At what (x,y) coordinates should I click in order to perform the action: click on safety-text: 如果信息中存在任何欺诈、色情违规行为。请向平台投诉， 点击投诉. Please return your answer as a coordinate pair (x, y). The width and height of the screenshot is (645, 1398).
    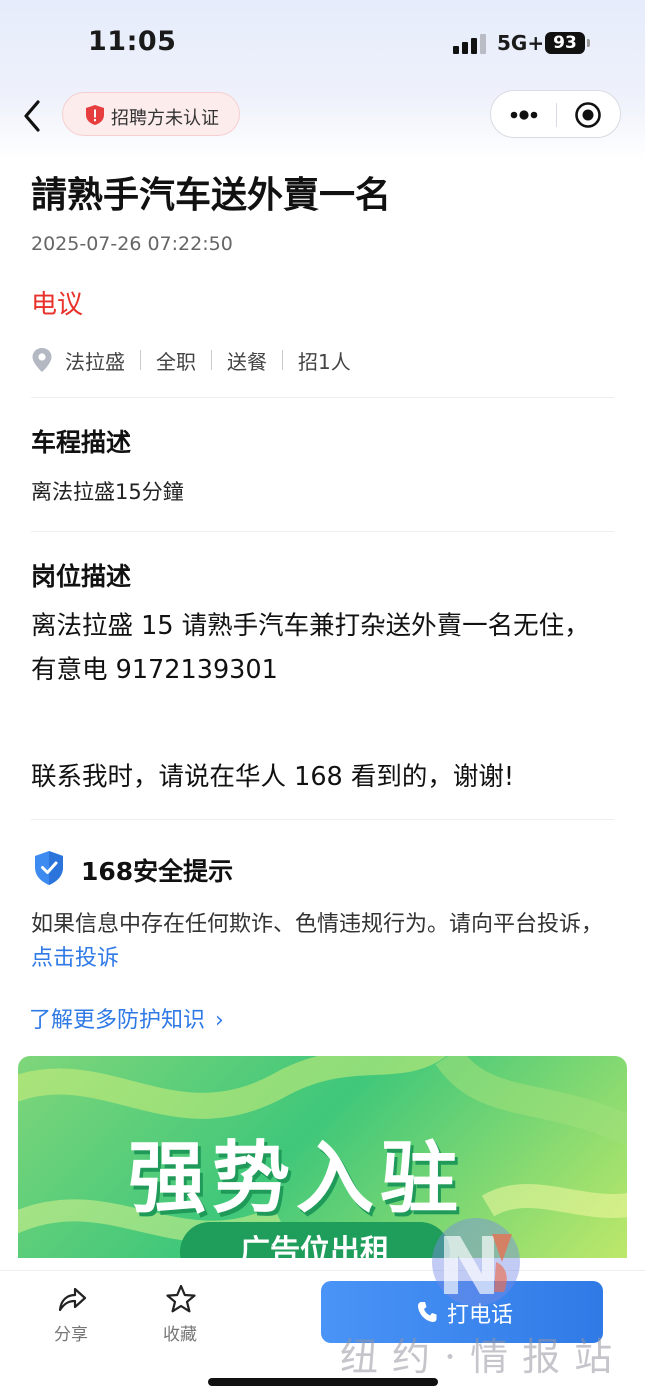
    Looking at the image, I should click on (326, 942).